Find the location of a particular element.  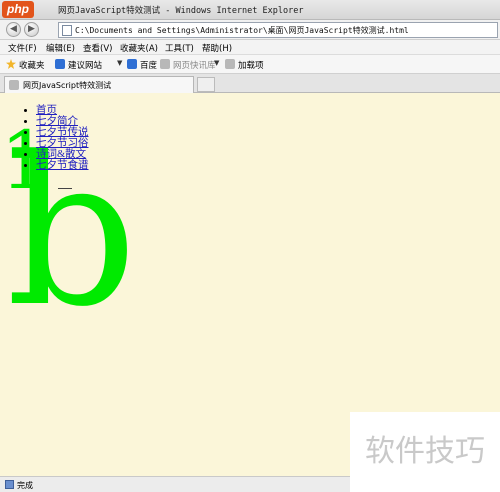

list-item: 七夕节传说 is located at coordinates (62, 132).